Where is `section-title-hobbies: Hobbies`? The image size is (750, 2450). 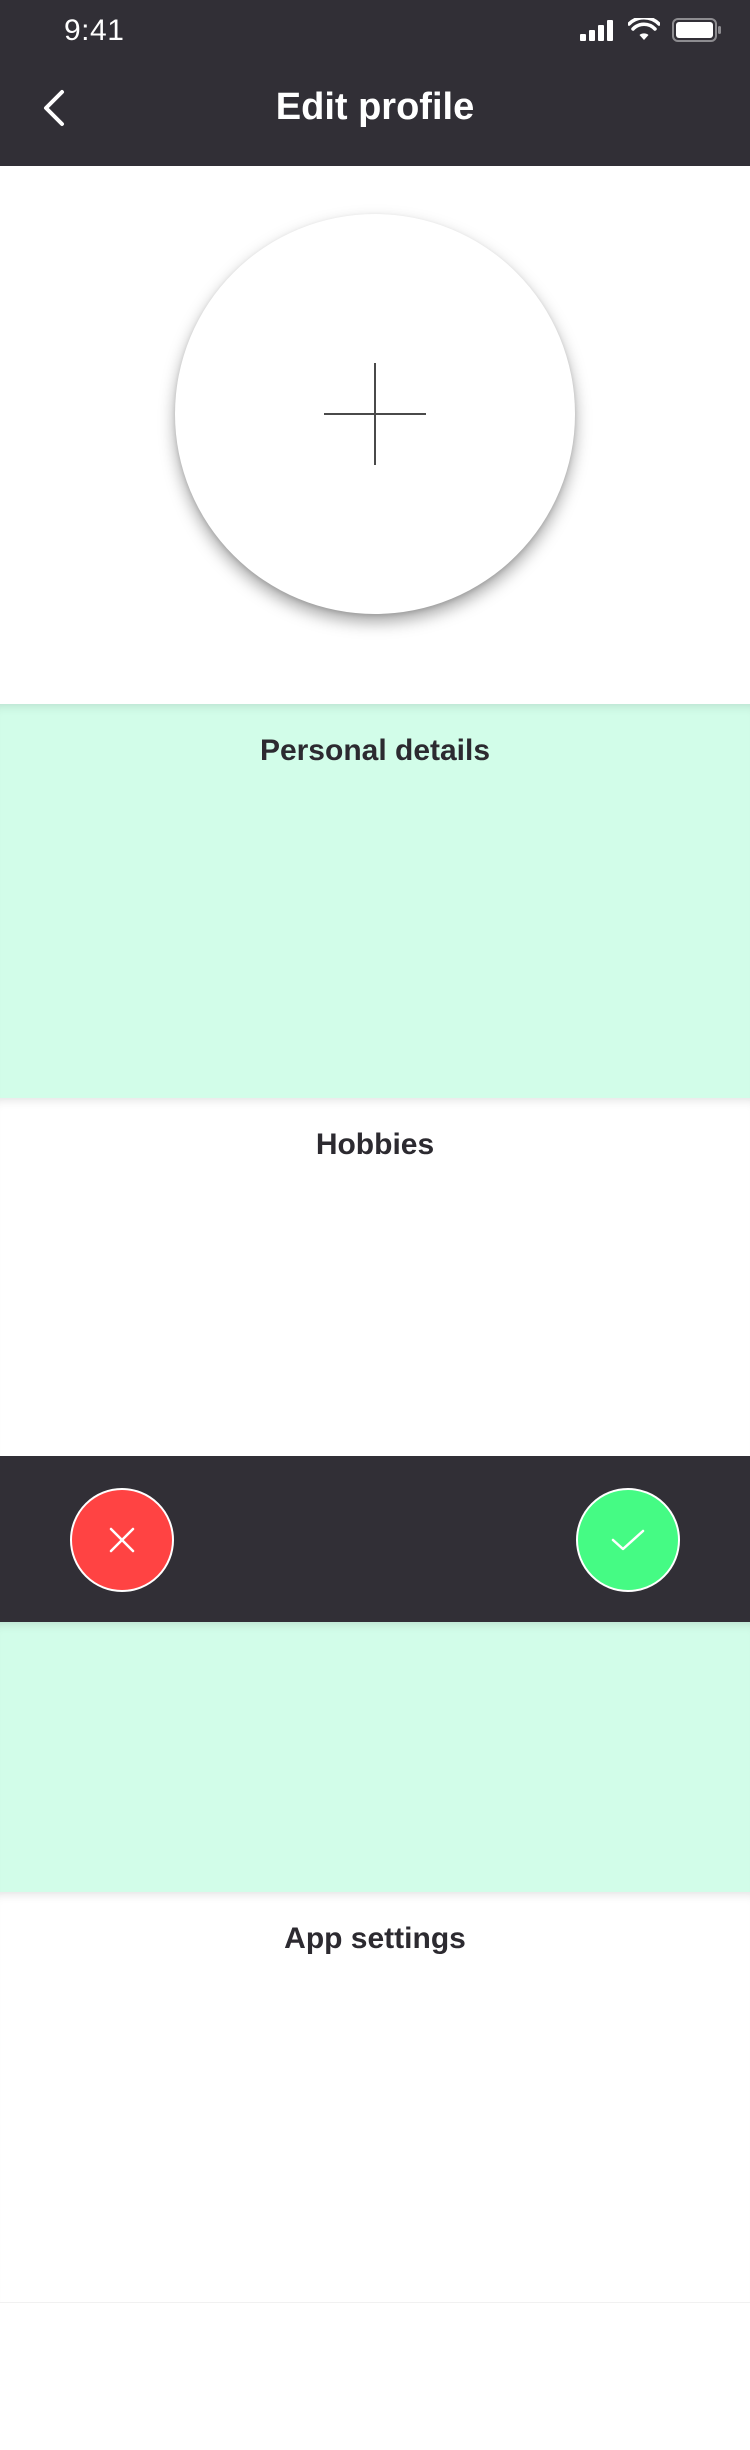 section-title-hobbies: Hobbies is located at coordinates (375, 1144).